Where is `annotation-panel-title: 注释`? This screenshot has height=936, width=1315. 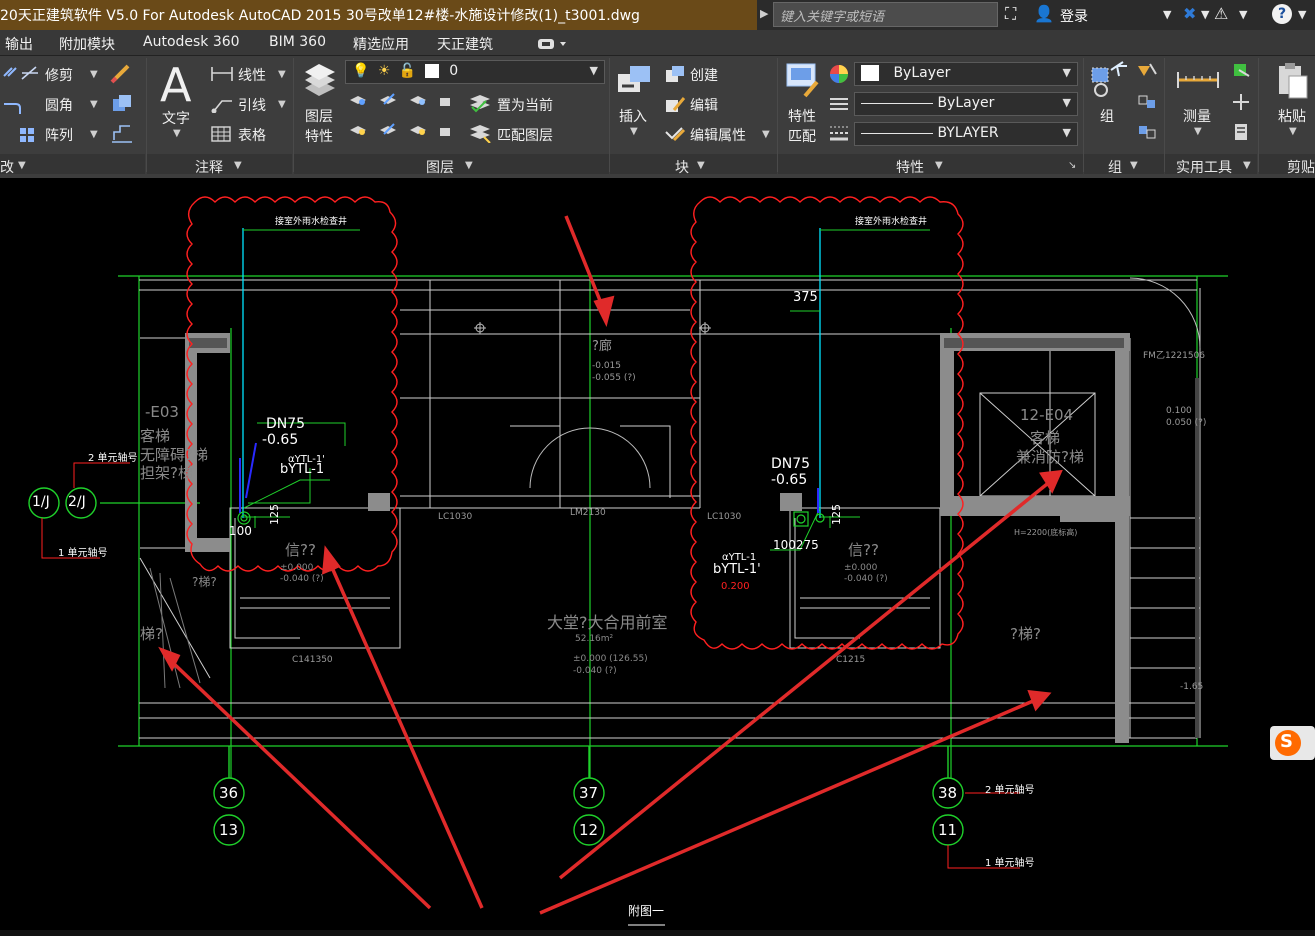 annotation-panel-title: 注释 is located at coordinates (209, 167).